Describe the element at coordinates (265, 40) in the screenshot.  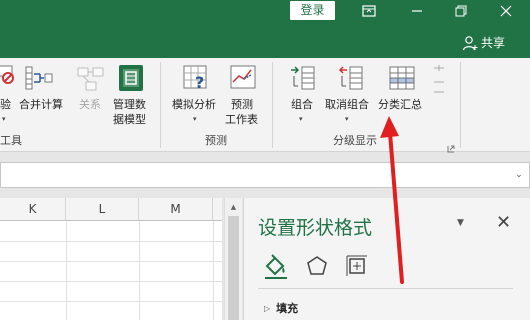
I see `tab-bar` at that location.